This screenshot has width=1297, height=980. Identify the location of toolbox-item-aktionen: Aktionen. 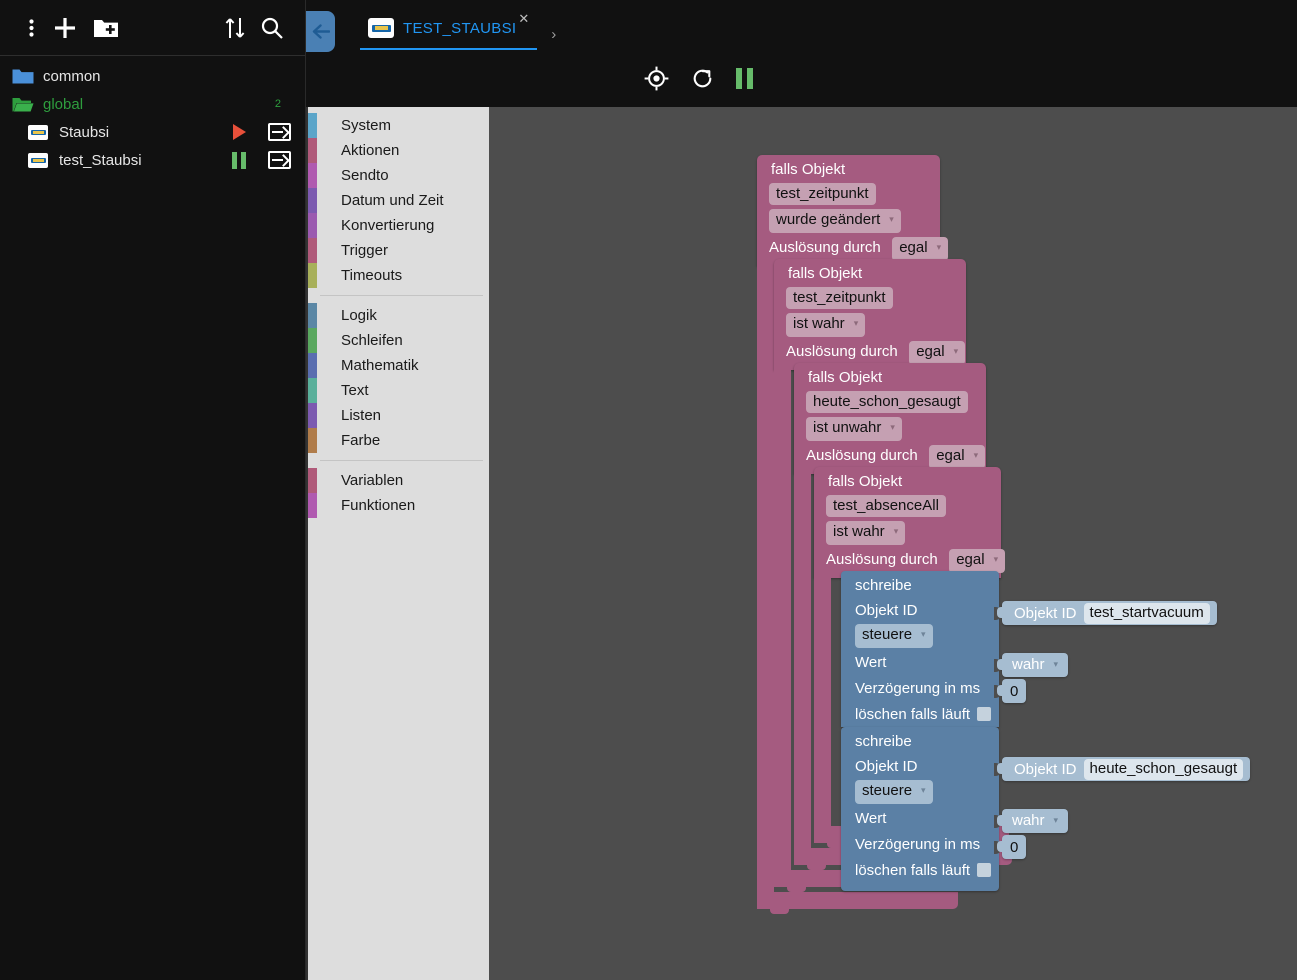
(399, 150).